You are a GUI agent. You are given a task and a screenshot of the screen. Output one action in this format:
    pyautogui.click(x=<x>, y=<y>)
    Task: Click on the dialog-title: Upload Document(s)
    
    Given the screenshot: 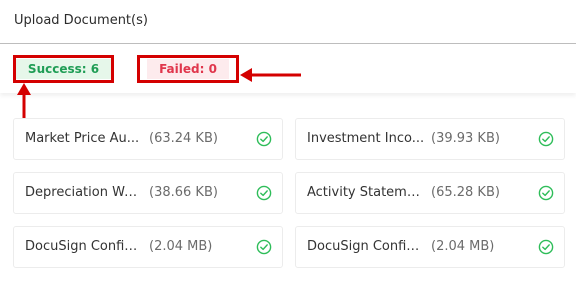 What is the action you would take?
    pyautogui.click(x=81, y=20)
    